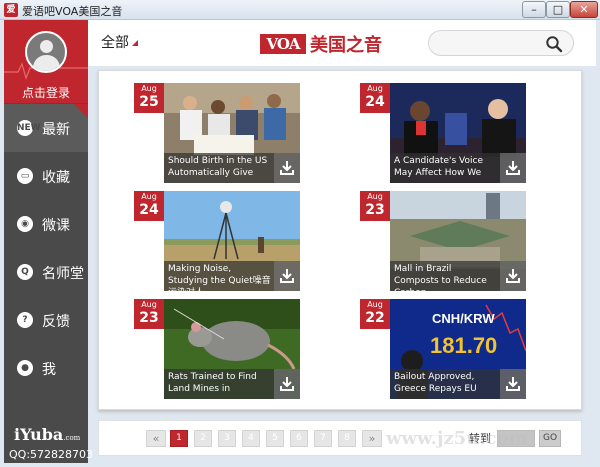 This screenshot has height=467, width=600. Describe the element at coordinates (25, 224) in the screenshot. I see `micro-course-icon: ◉` at that location.